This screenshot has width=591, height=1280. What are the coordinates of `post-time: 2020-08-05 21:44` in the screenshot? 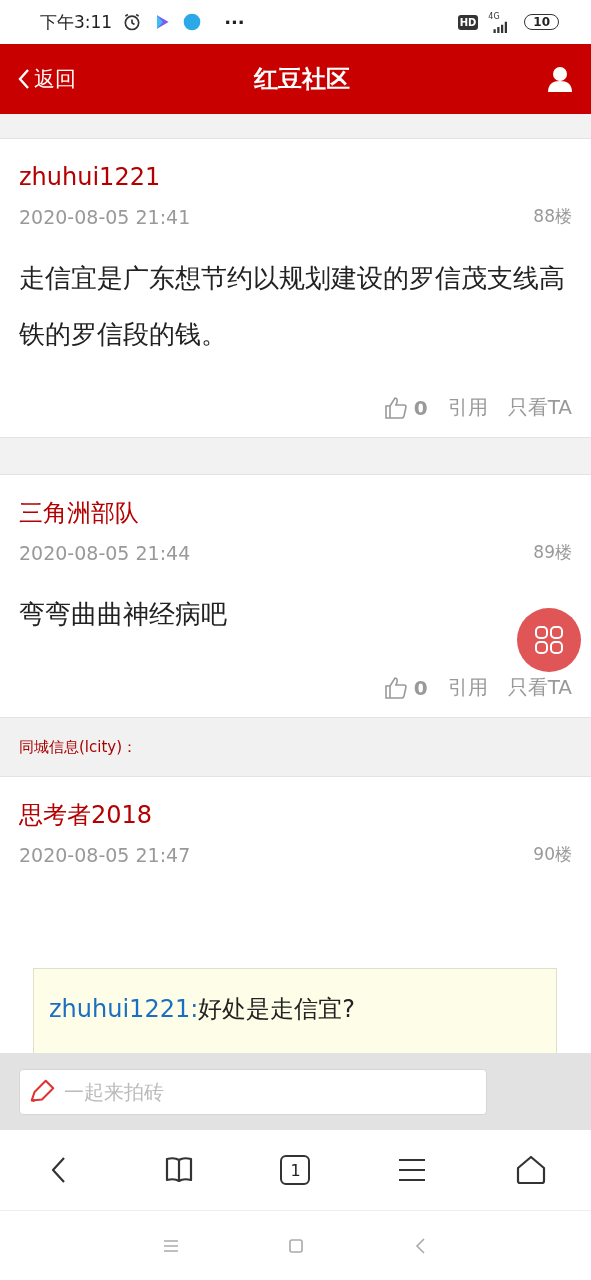 It's located at (105, 552).